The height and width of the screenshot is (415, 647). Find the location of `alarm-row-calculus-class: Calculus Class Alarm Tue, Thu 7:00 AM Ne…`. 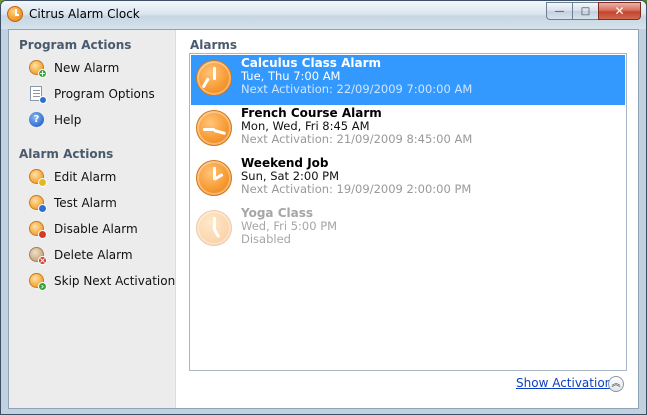

alarm-row-calculus-class: Calculus Class Alarm Tue, Thu 7:00 AM Ne… is located at coordinates (408, 80).